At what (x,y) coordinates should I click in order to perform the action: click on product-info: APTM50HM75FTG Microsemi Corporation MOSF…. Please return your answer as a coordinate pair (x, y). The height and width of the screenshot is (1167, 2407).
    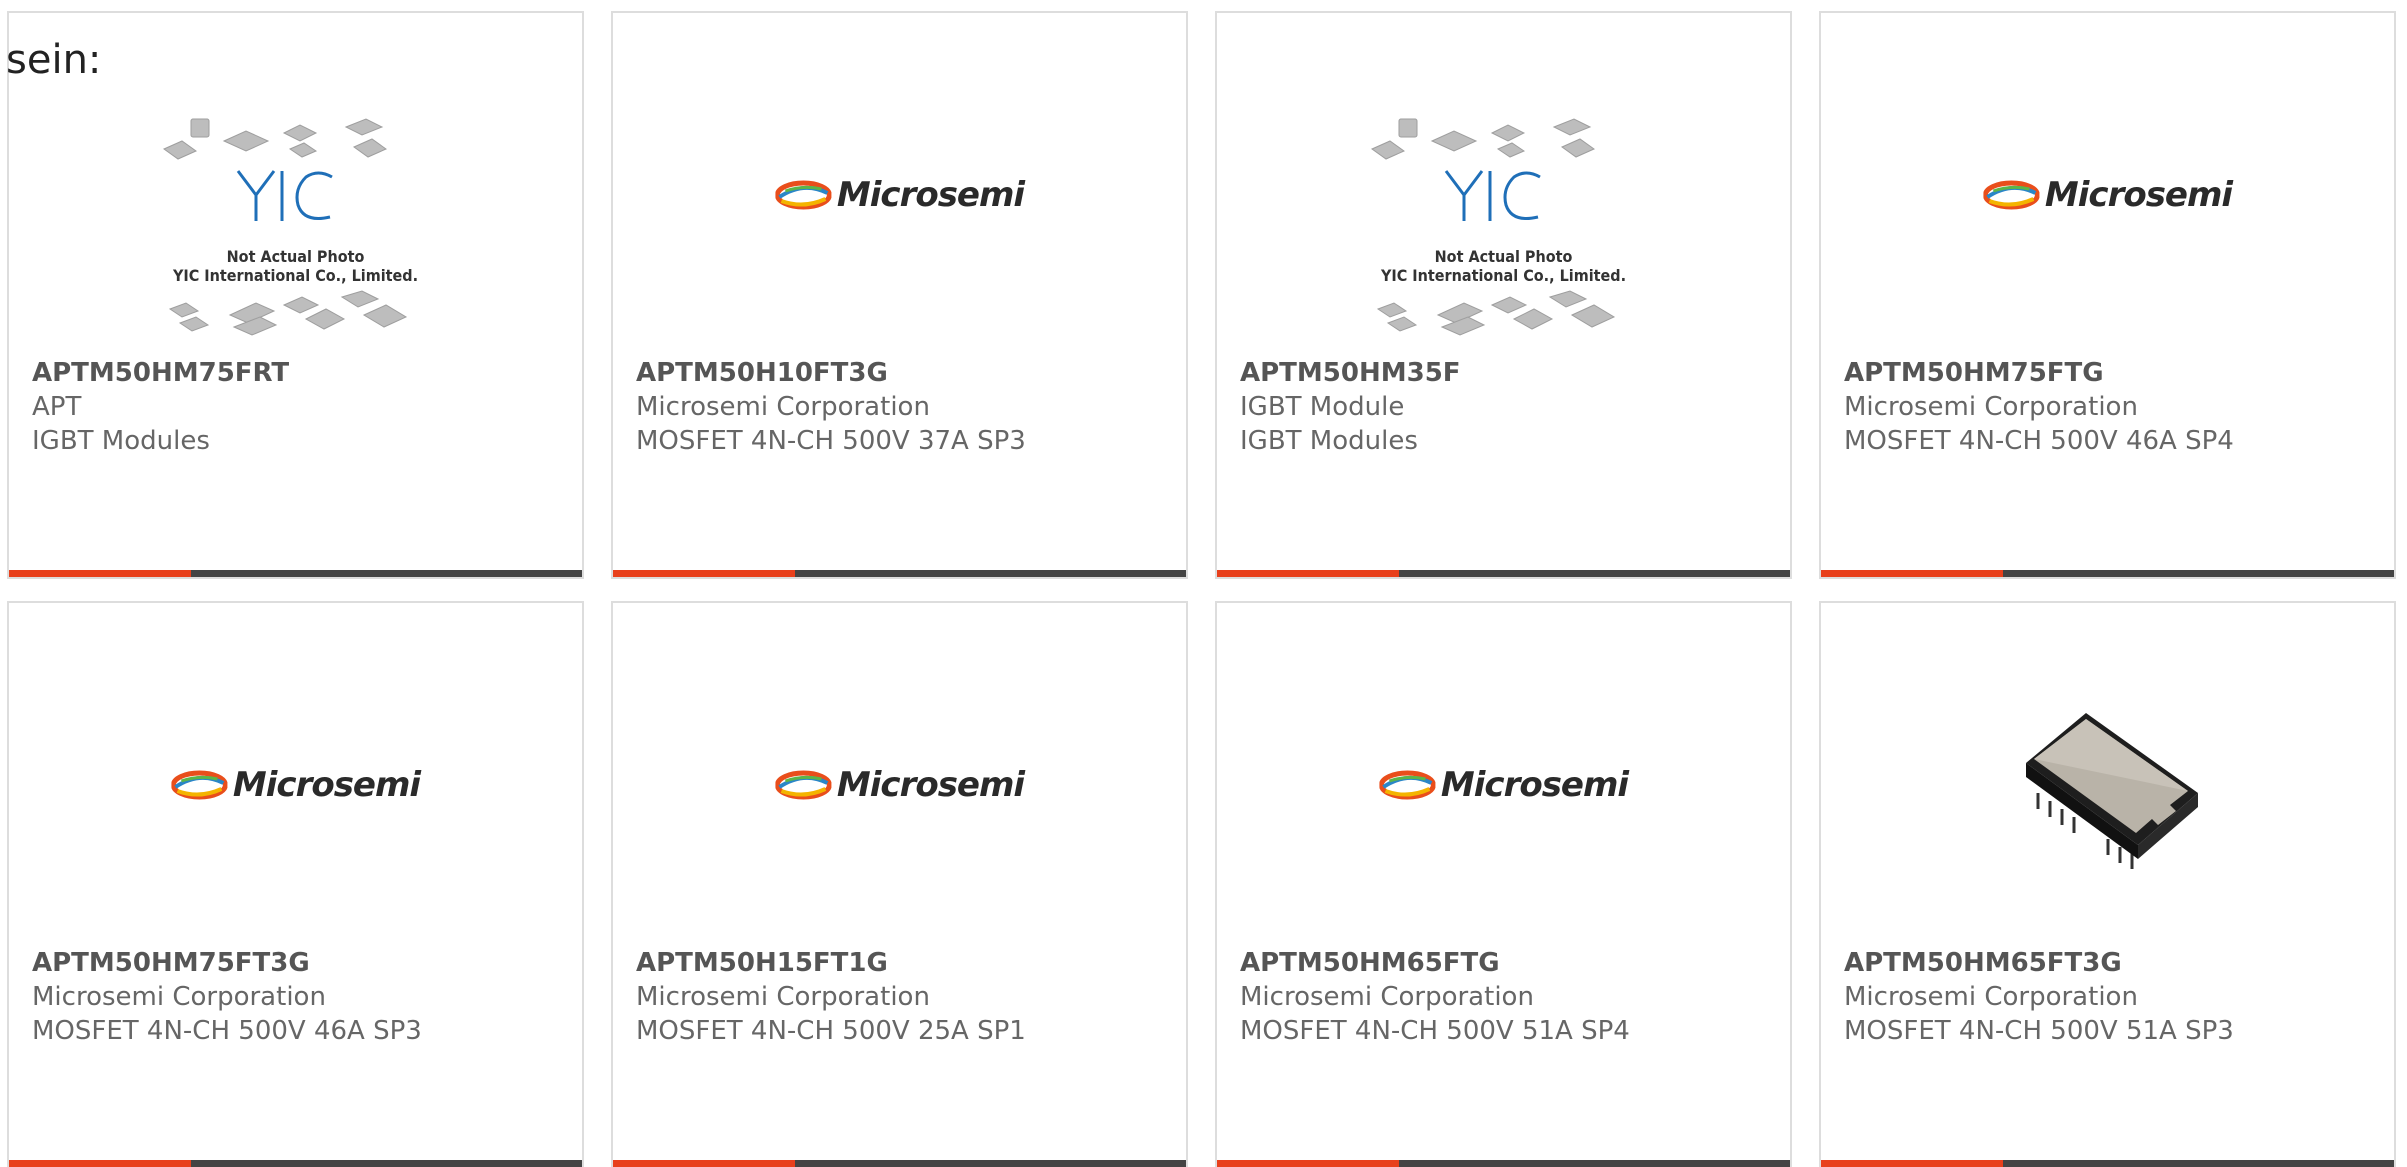
    Looking at the image, I should click on (2114, 407).